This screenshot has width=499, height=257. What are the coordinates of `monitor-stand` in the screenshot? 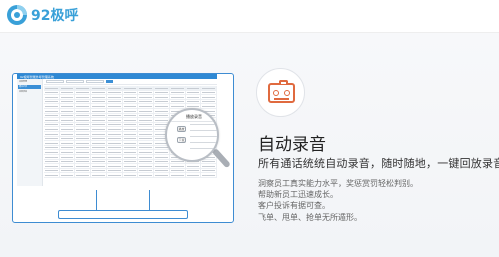 It's located at (123, 200).